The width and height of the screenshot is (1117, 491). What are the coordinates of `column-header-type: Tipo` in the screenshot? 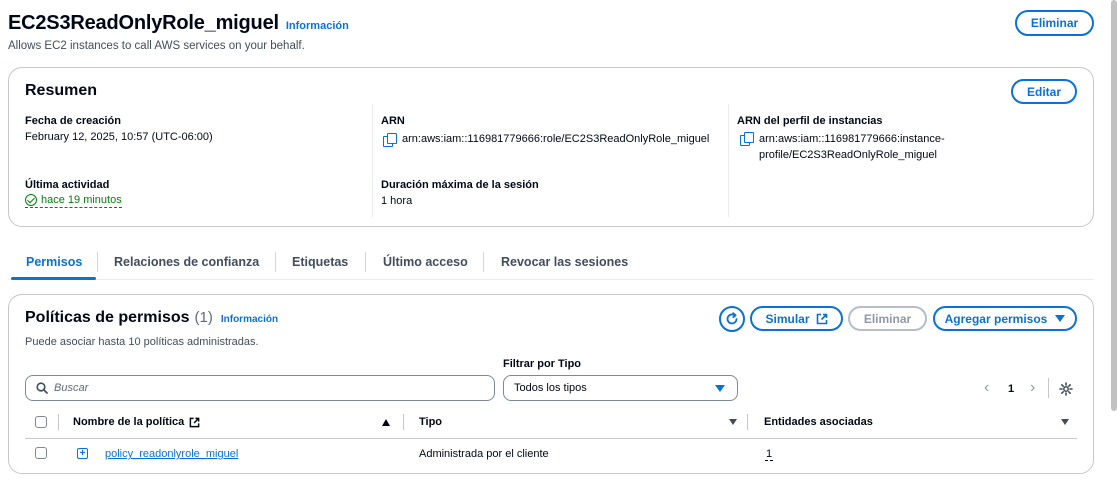 It's located at (430, 422).